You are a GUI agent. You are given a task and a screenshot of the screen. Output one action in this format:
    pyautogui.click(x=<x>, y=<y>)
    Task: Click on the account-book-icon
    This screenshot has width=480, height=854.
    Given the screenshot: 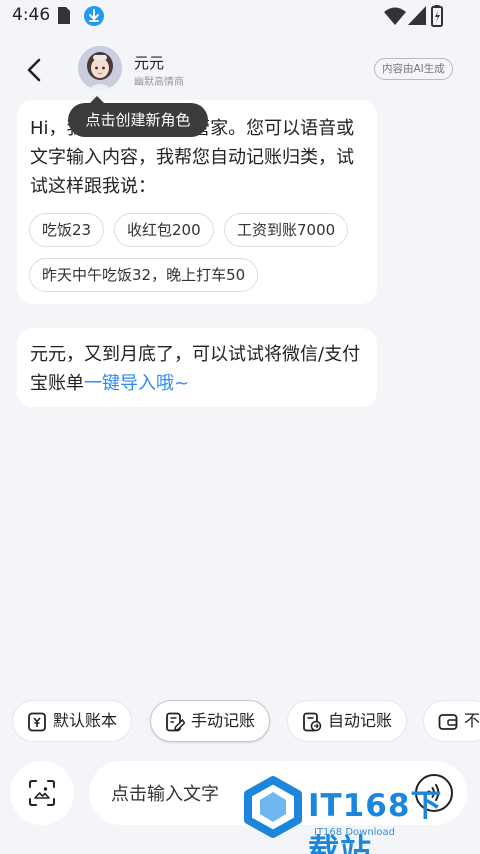 What is the action you would take?
    pyautogui.click(x=37, y=722)
    